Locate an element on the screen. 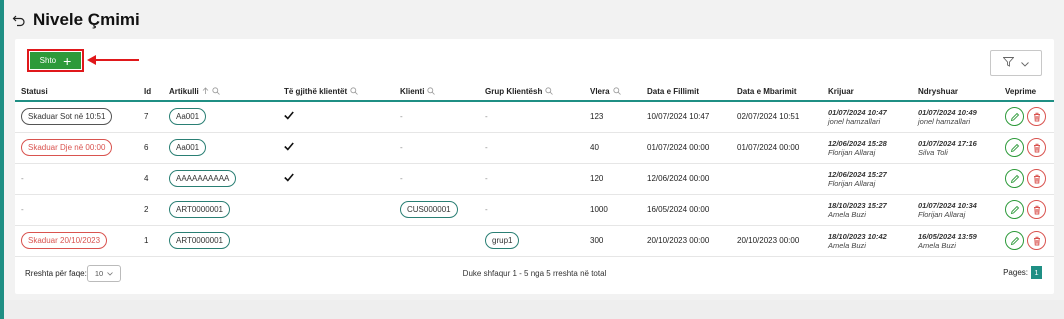  item-cell: Aa001 is located at coordinates (220, 148).